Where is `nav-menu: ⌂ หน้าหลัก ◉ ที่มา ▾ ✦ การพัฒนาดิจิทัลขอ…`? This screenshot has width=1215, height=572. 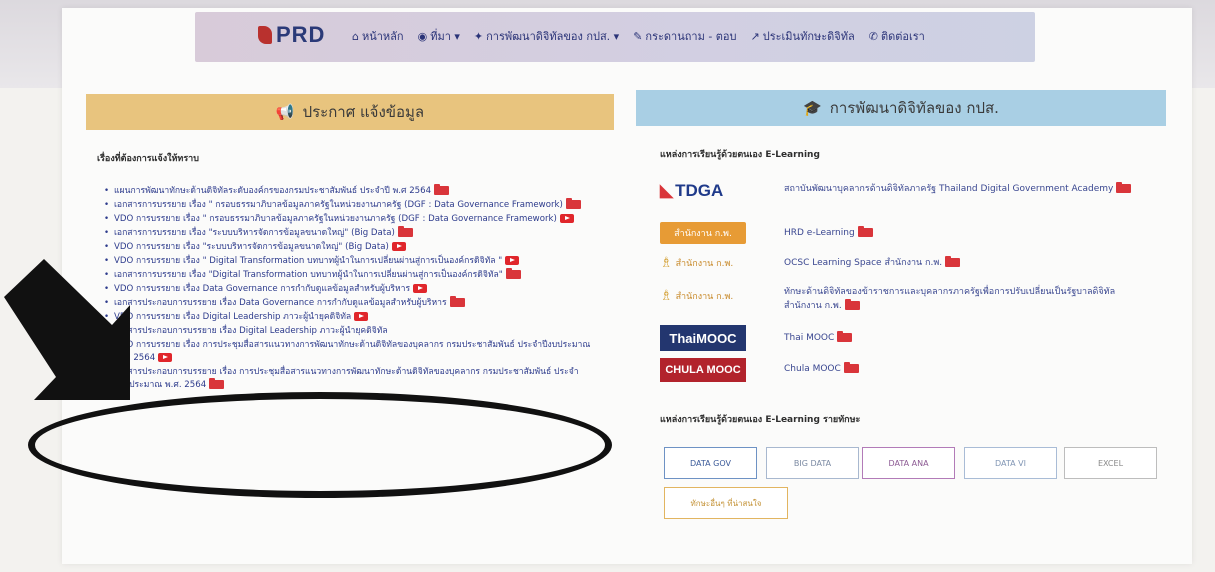 nav-menu: ⌂ หน้าหลัก ◉ ที่มา ▾ ✦ การพัฒนาดิจิทัลขอ… is located at coordinates (638, 36).